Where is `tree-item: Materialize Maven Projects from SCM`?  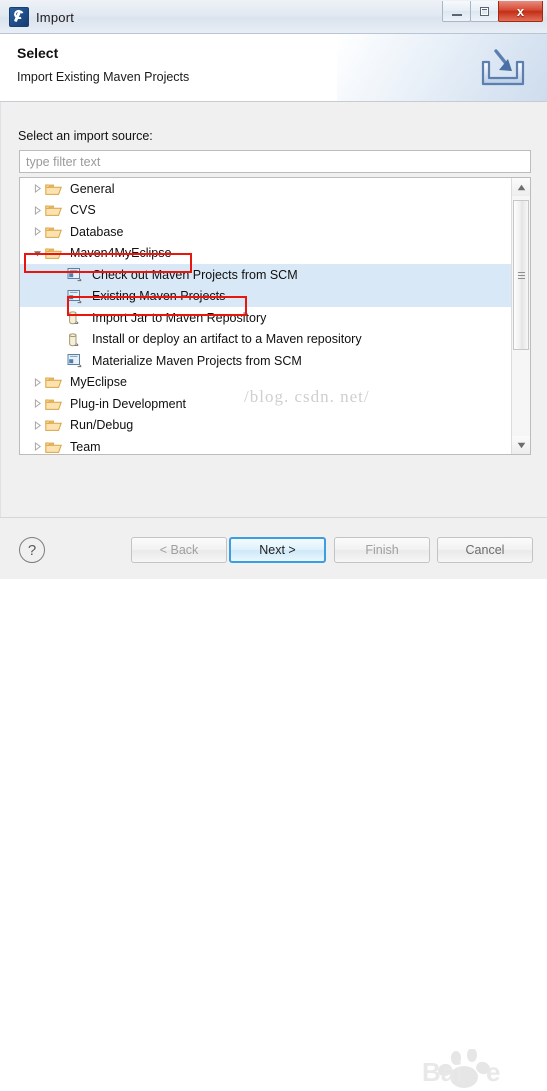 tree-item: Materialize Maven Projects from SCM is located at coordinates (266, 361).